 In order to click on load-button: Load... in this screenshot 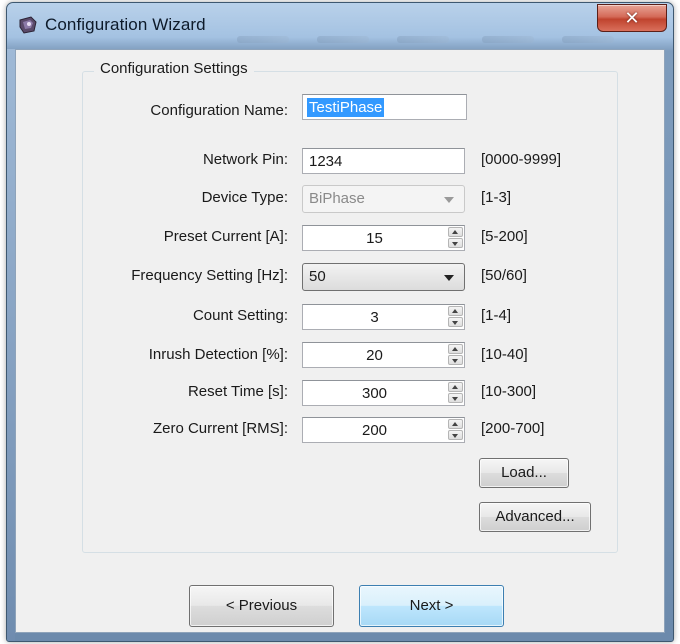, I will do `click(524, 473)`.